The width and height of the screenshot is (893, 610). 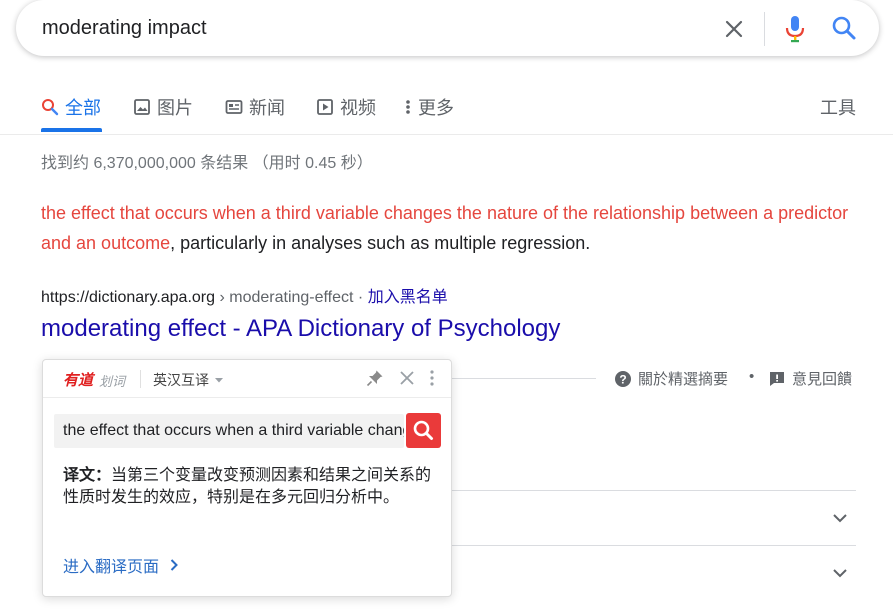 What do you see at coordinates (181, 380) in the screenshot?
I see `language-mode-label: 英汉互译` at bounding box center [181, 380].